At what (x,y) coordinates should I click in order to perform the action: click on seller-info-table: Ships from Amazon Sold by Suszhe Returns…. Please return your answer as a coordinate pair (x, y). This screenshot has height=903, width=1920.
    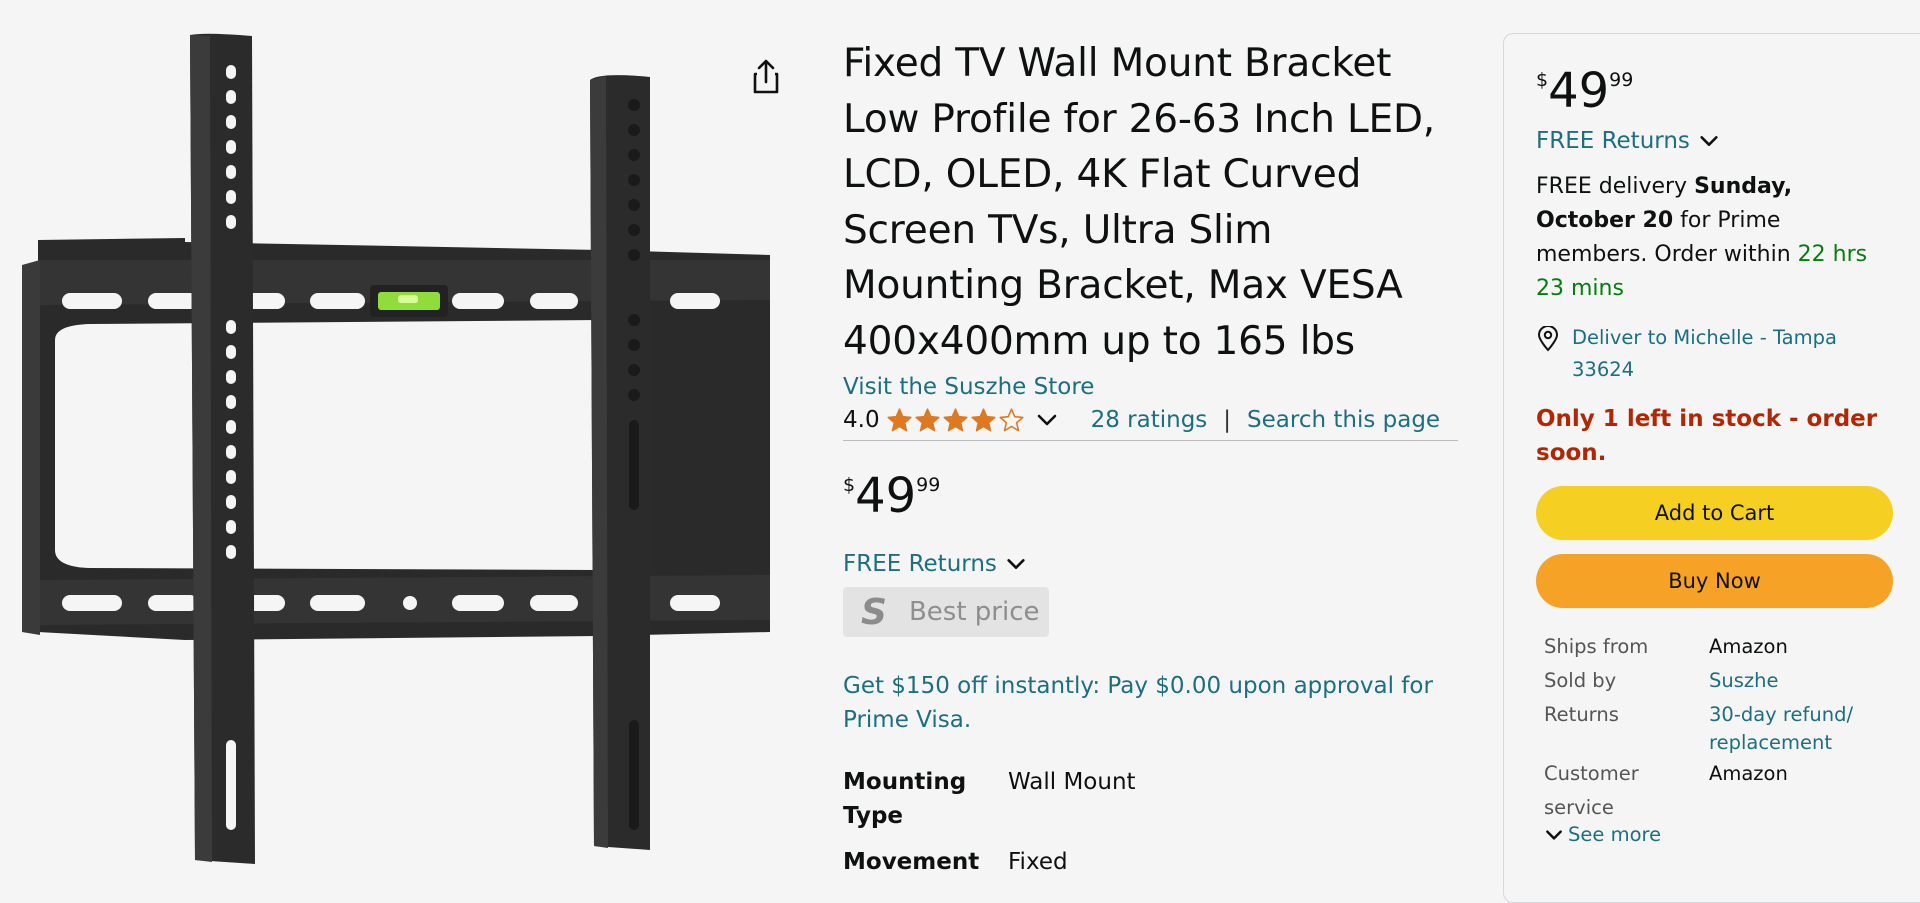
    Looking at the image, I should click on (1720, 727).